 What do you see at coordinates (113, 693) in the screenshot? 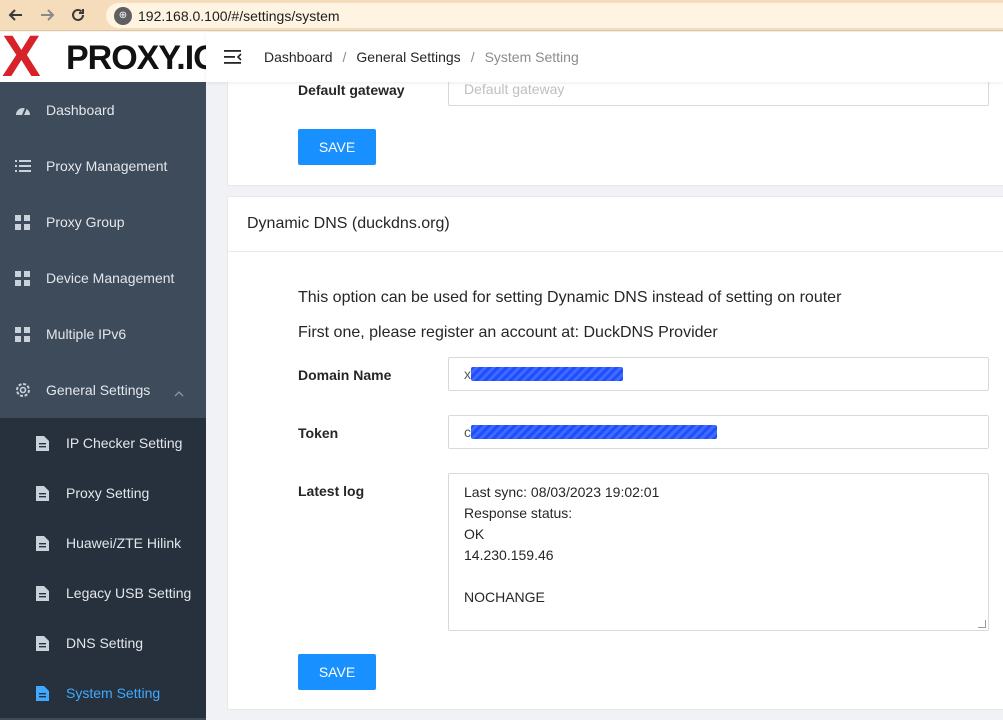
I see `sidebar-item-label: System Setting` at bounding box center [113, 693].